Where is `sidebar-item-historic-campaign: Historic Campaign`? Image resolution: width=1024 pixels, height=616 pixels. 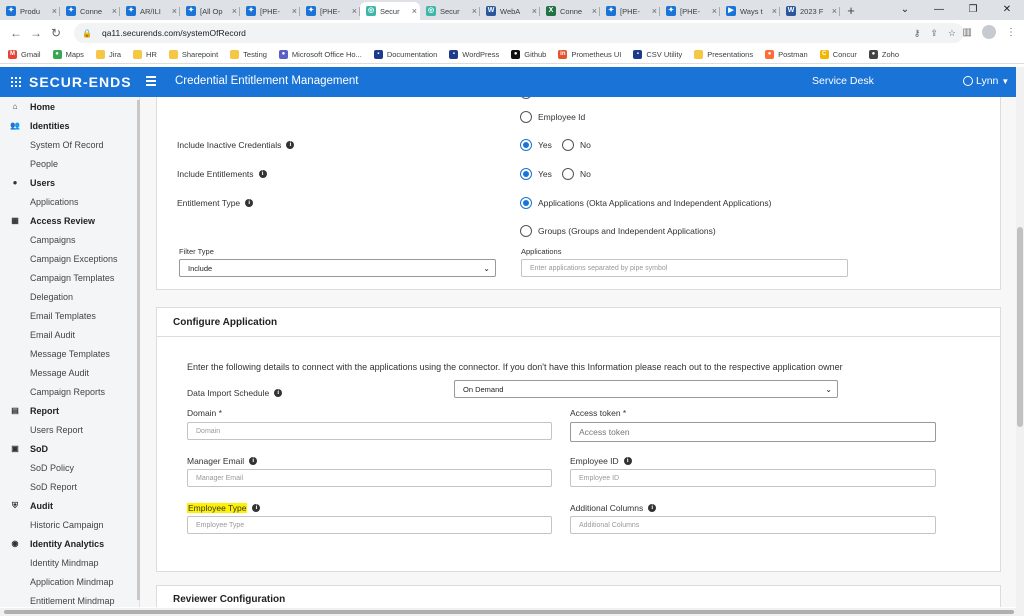
sidebar-item-historic-campaign: Historic Campaign is located at coordinates (69, 524).